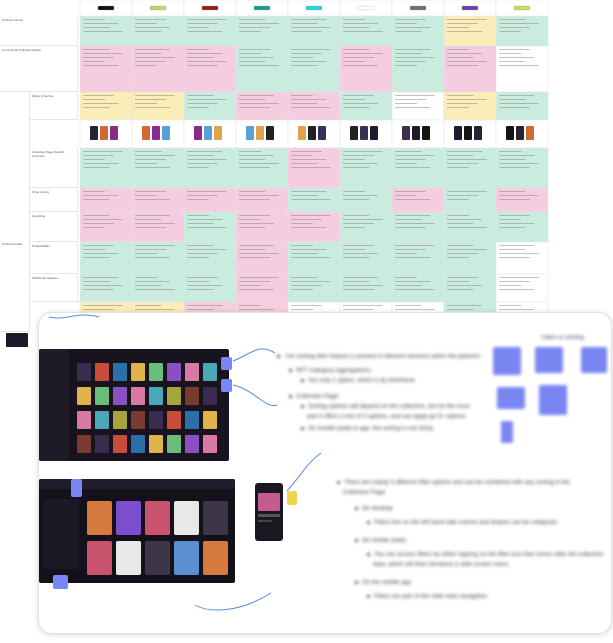  I want to click on nft-thumbnail, so click(210, 396).